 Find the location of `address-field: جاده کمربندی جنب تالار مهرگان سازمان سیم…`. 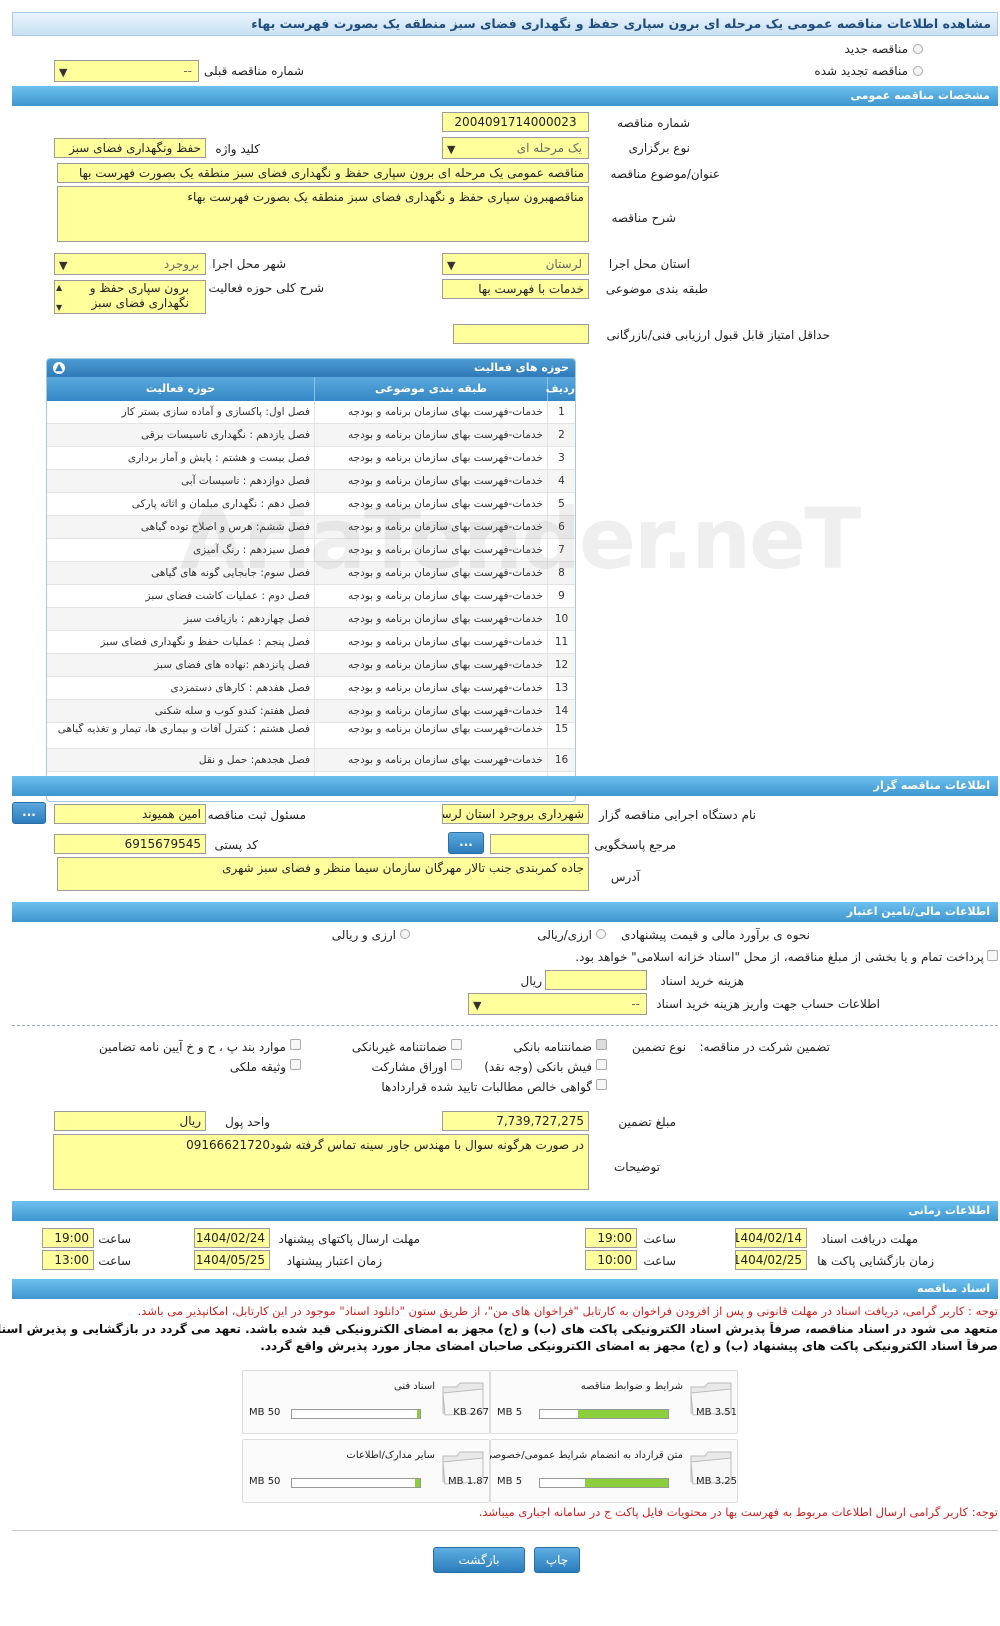

address-field: جاده کمربندی جنب تالار مهرگان سازمان سیم… is located at coordinates (323, 874).